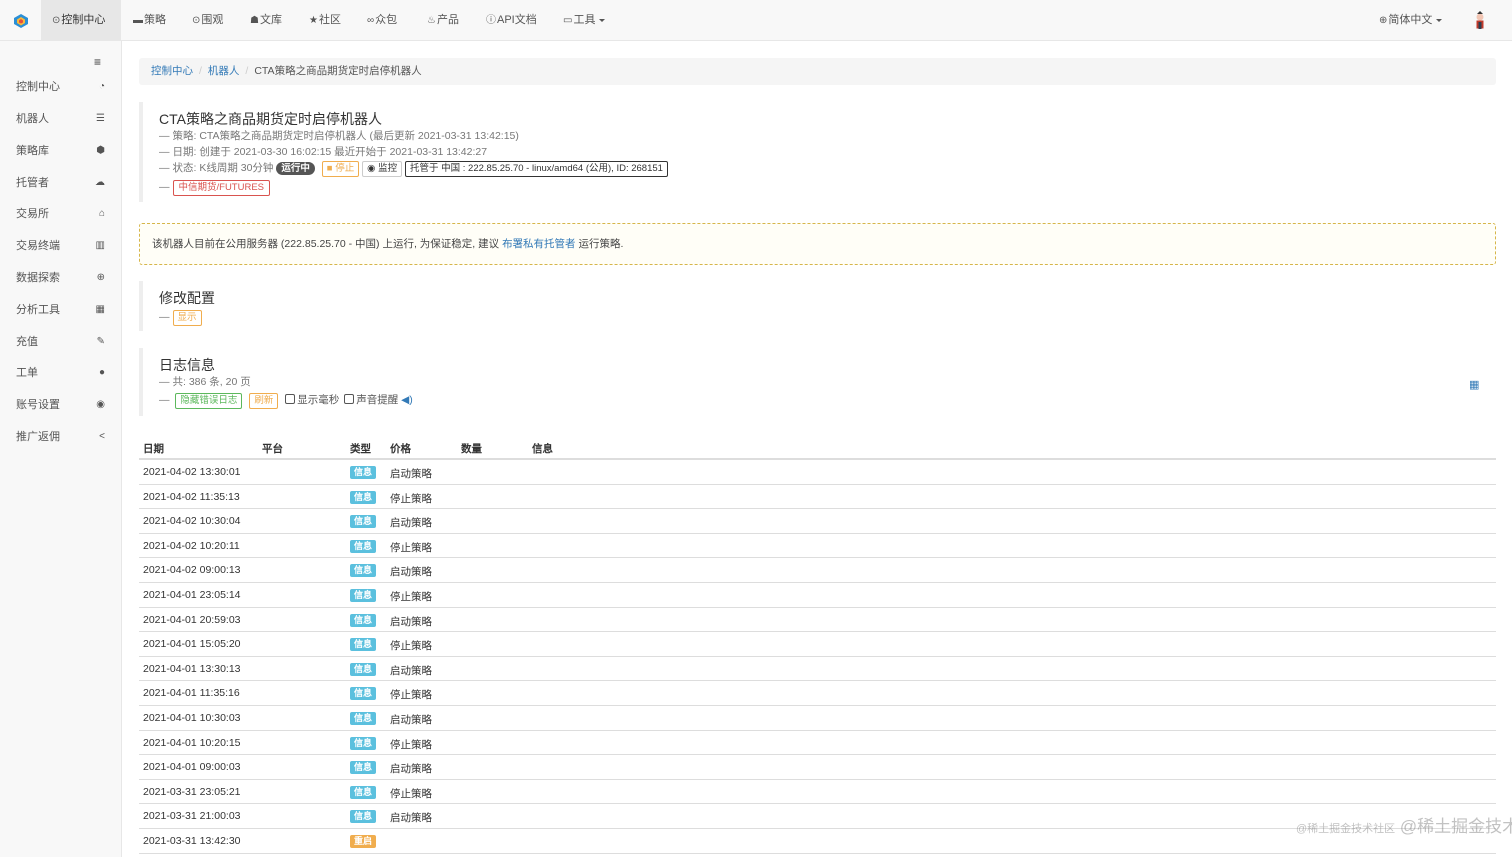 This screenshot has height=857, width=1512. I want to click on table-row: 2021-04-01 13:30:13 信息 启动策略, so click(817, 669).